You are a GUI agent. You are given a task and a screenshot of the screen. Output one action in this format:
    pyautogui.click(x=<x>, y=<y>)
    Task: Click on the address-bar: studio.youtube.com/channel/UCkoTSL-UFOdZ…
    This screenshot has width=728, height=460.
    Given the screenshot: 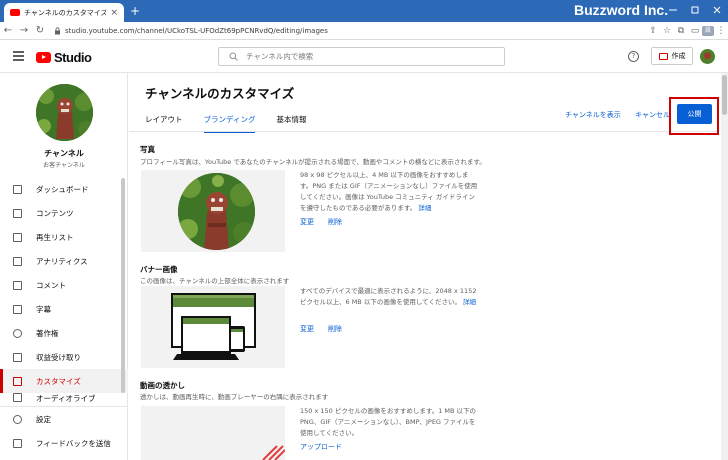 What is the action you would take?
    pyautogui.click(x=350, y=31)
    